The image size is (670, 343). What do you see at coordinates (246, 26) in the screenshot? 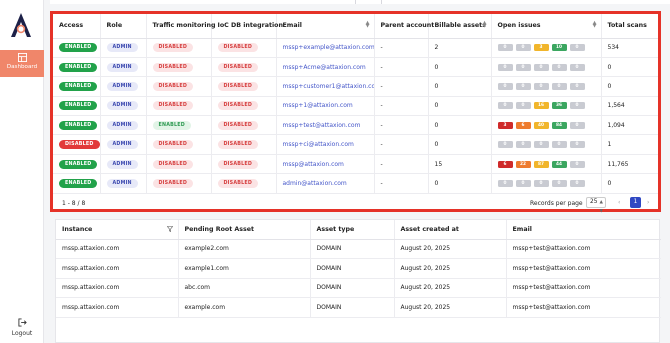
I see `col-ioc-db-integration: IoC DB integration` at bounding box center [246, 26].